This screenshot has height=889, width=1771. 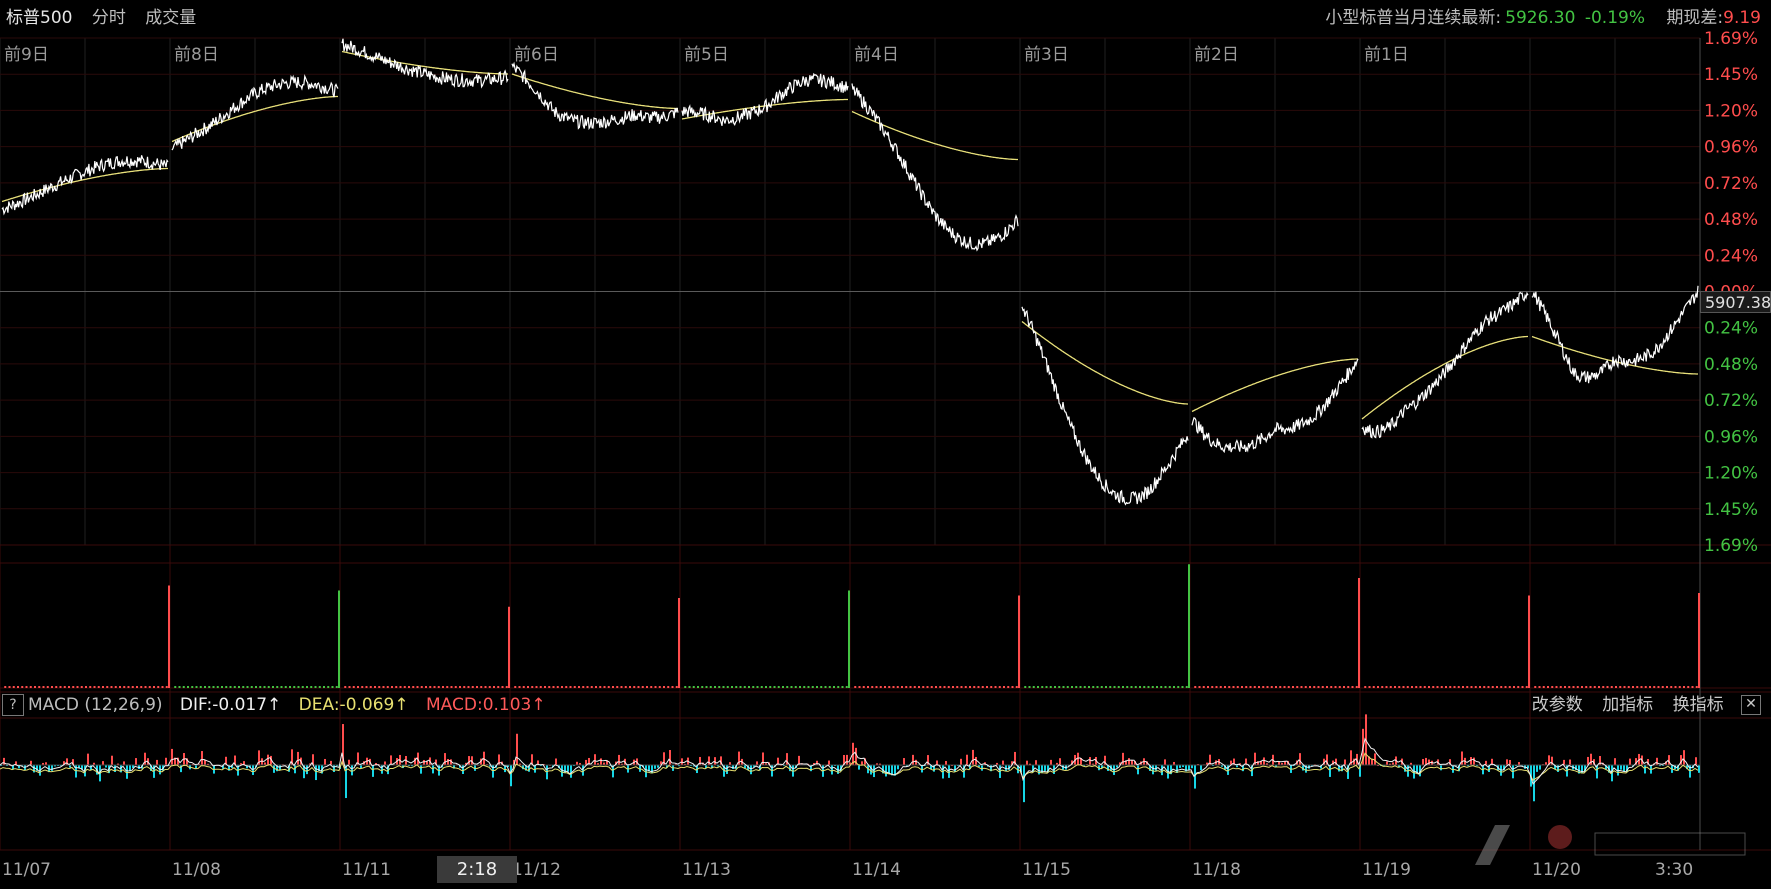 What do you see at coordinates (13, 705) in the screenshot?
I see `help-icon: ?` at bounding box center [13, 705].